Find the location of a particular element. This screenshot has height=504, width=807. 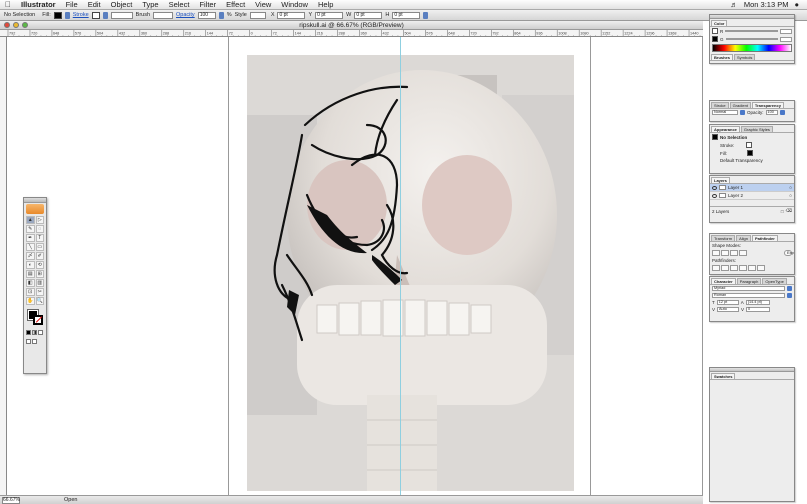

menu-select: Select is located at coordinates (179, 4).